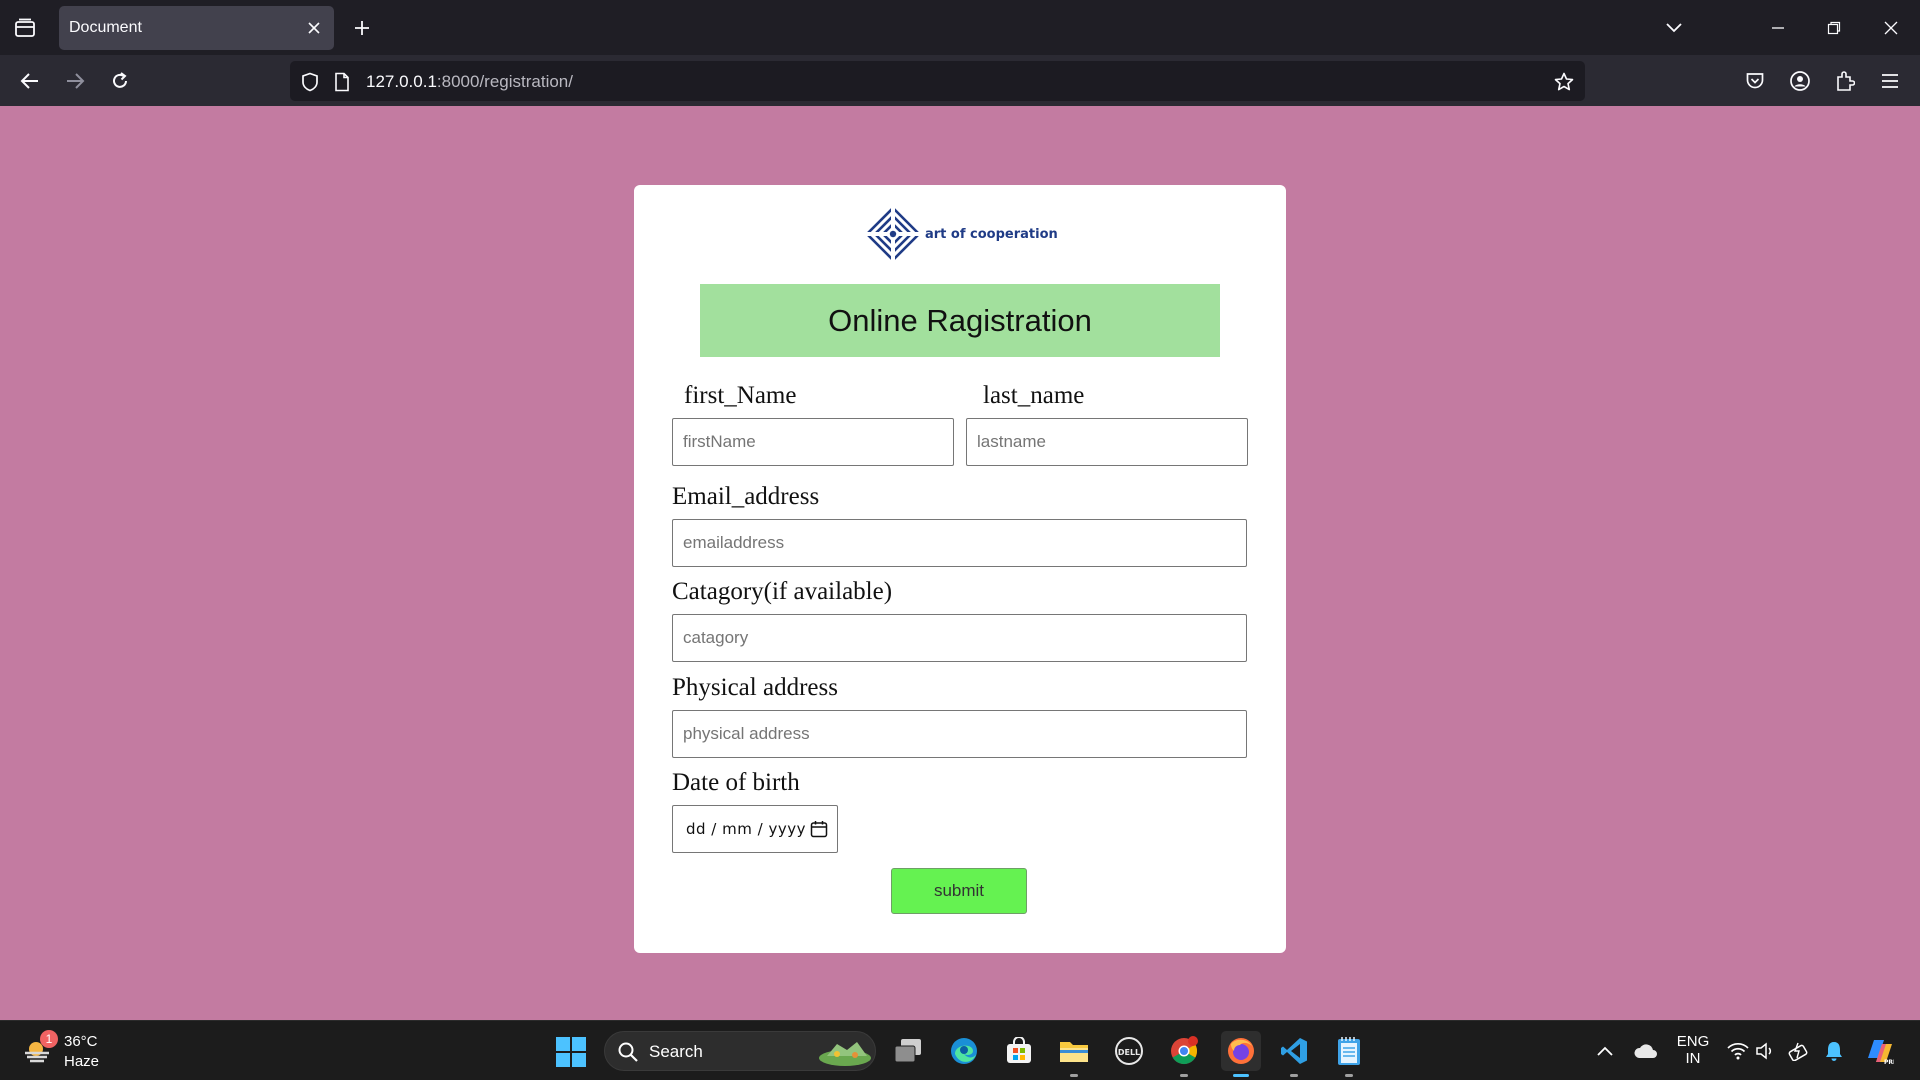 This screenshot has width=1920, height=1080. Describe the element at coordinates (82, 1061) in the screenshot. I see `weather-description: Haze` at that location.